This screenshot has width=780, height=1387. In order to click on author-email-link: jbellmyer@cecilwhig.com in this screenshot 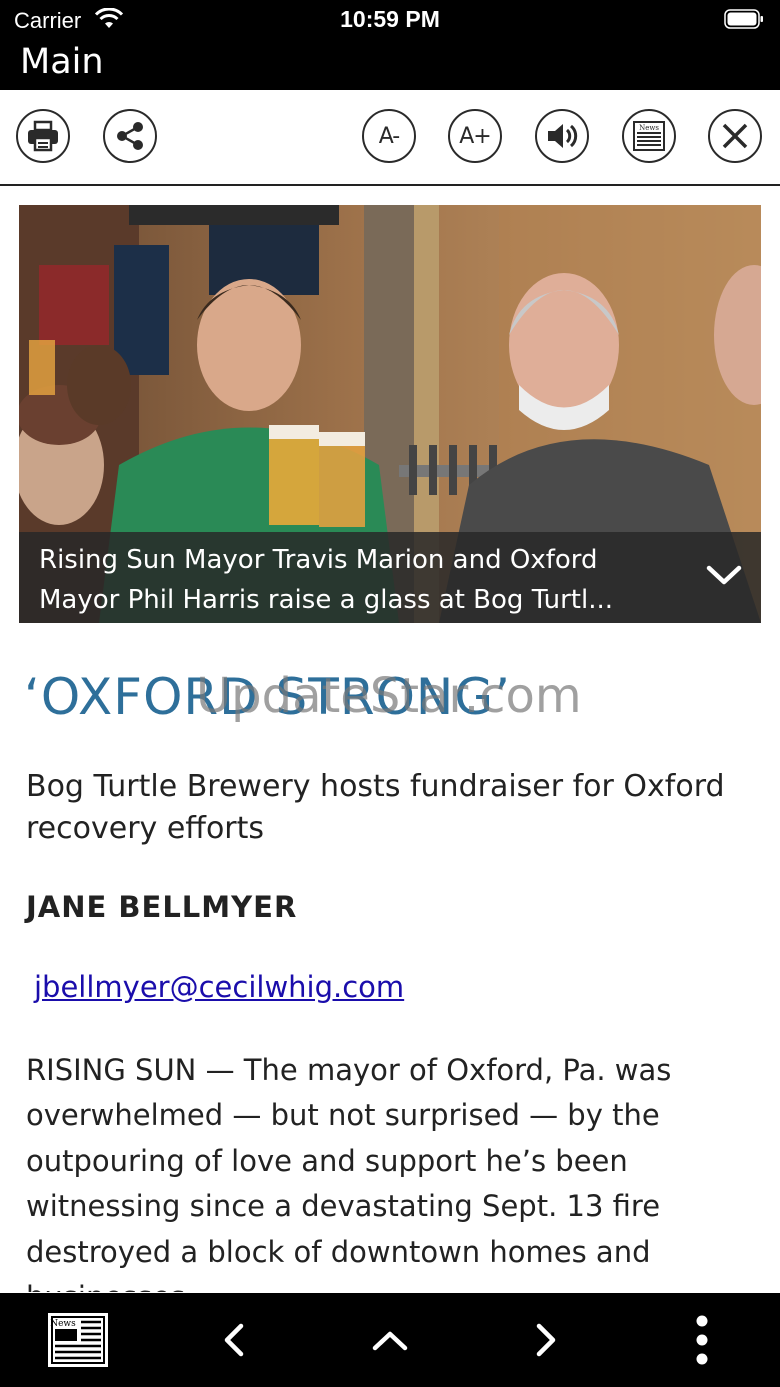, I will do `click(219, 987)`.